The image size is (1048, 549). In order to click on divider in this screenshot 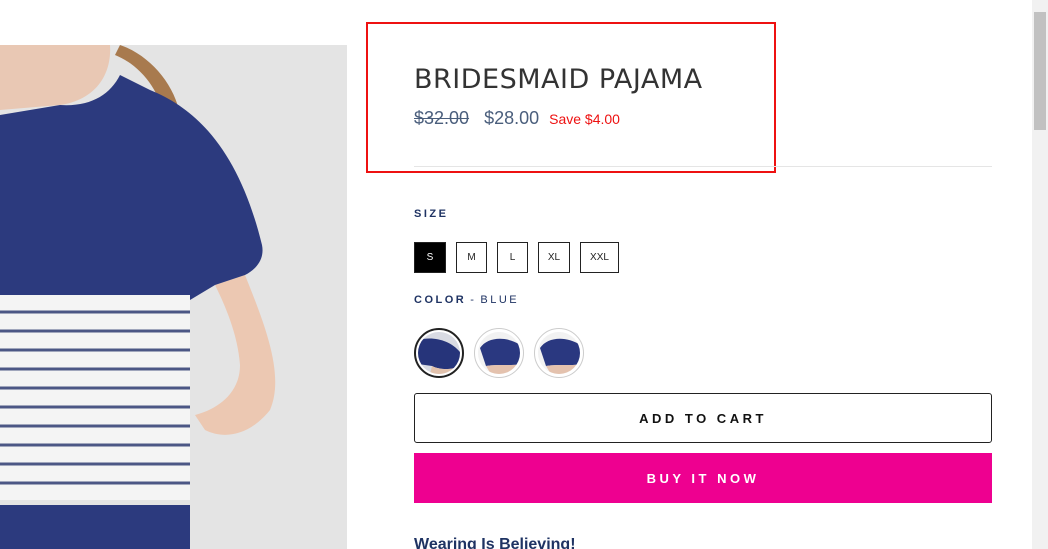, I will do `click(703, 166)`.